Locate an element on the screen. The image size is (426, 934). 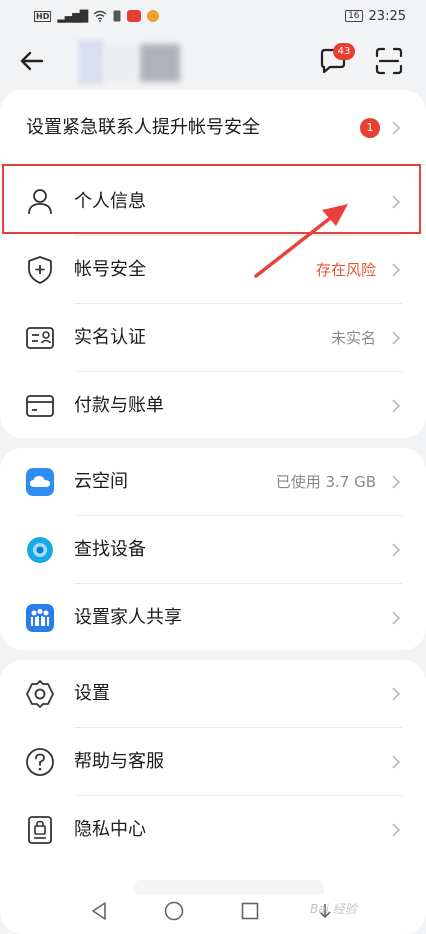
back-arrow-icon is located at coordinates (32, 61).